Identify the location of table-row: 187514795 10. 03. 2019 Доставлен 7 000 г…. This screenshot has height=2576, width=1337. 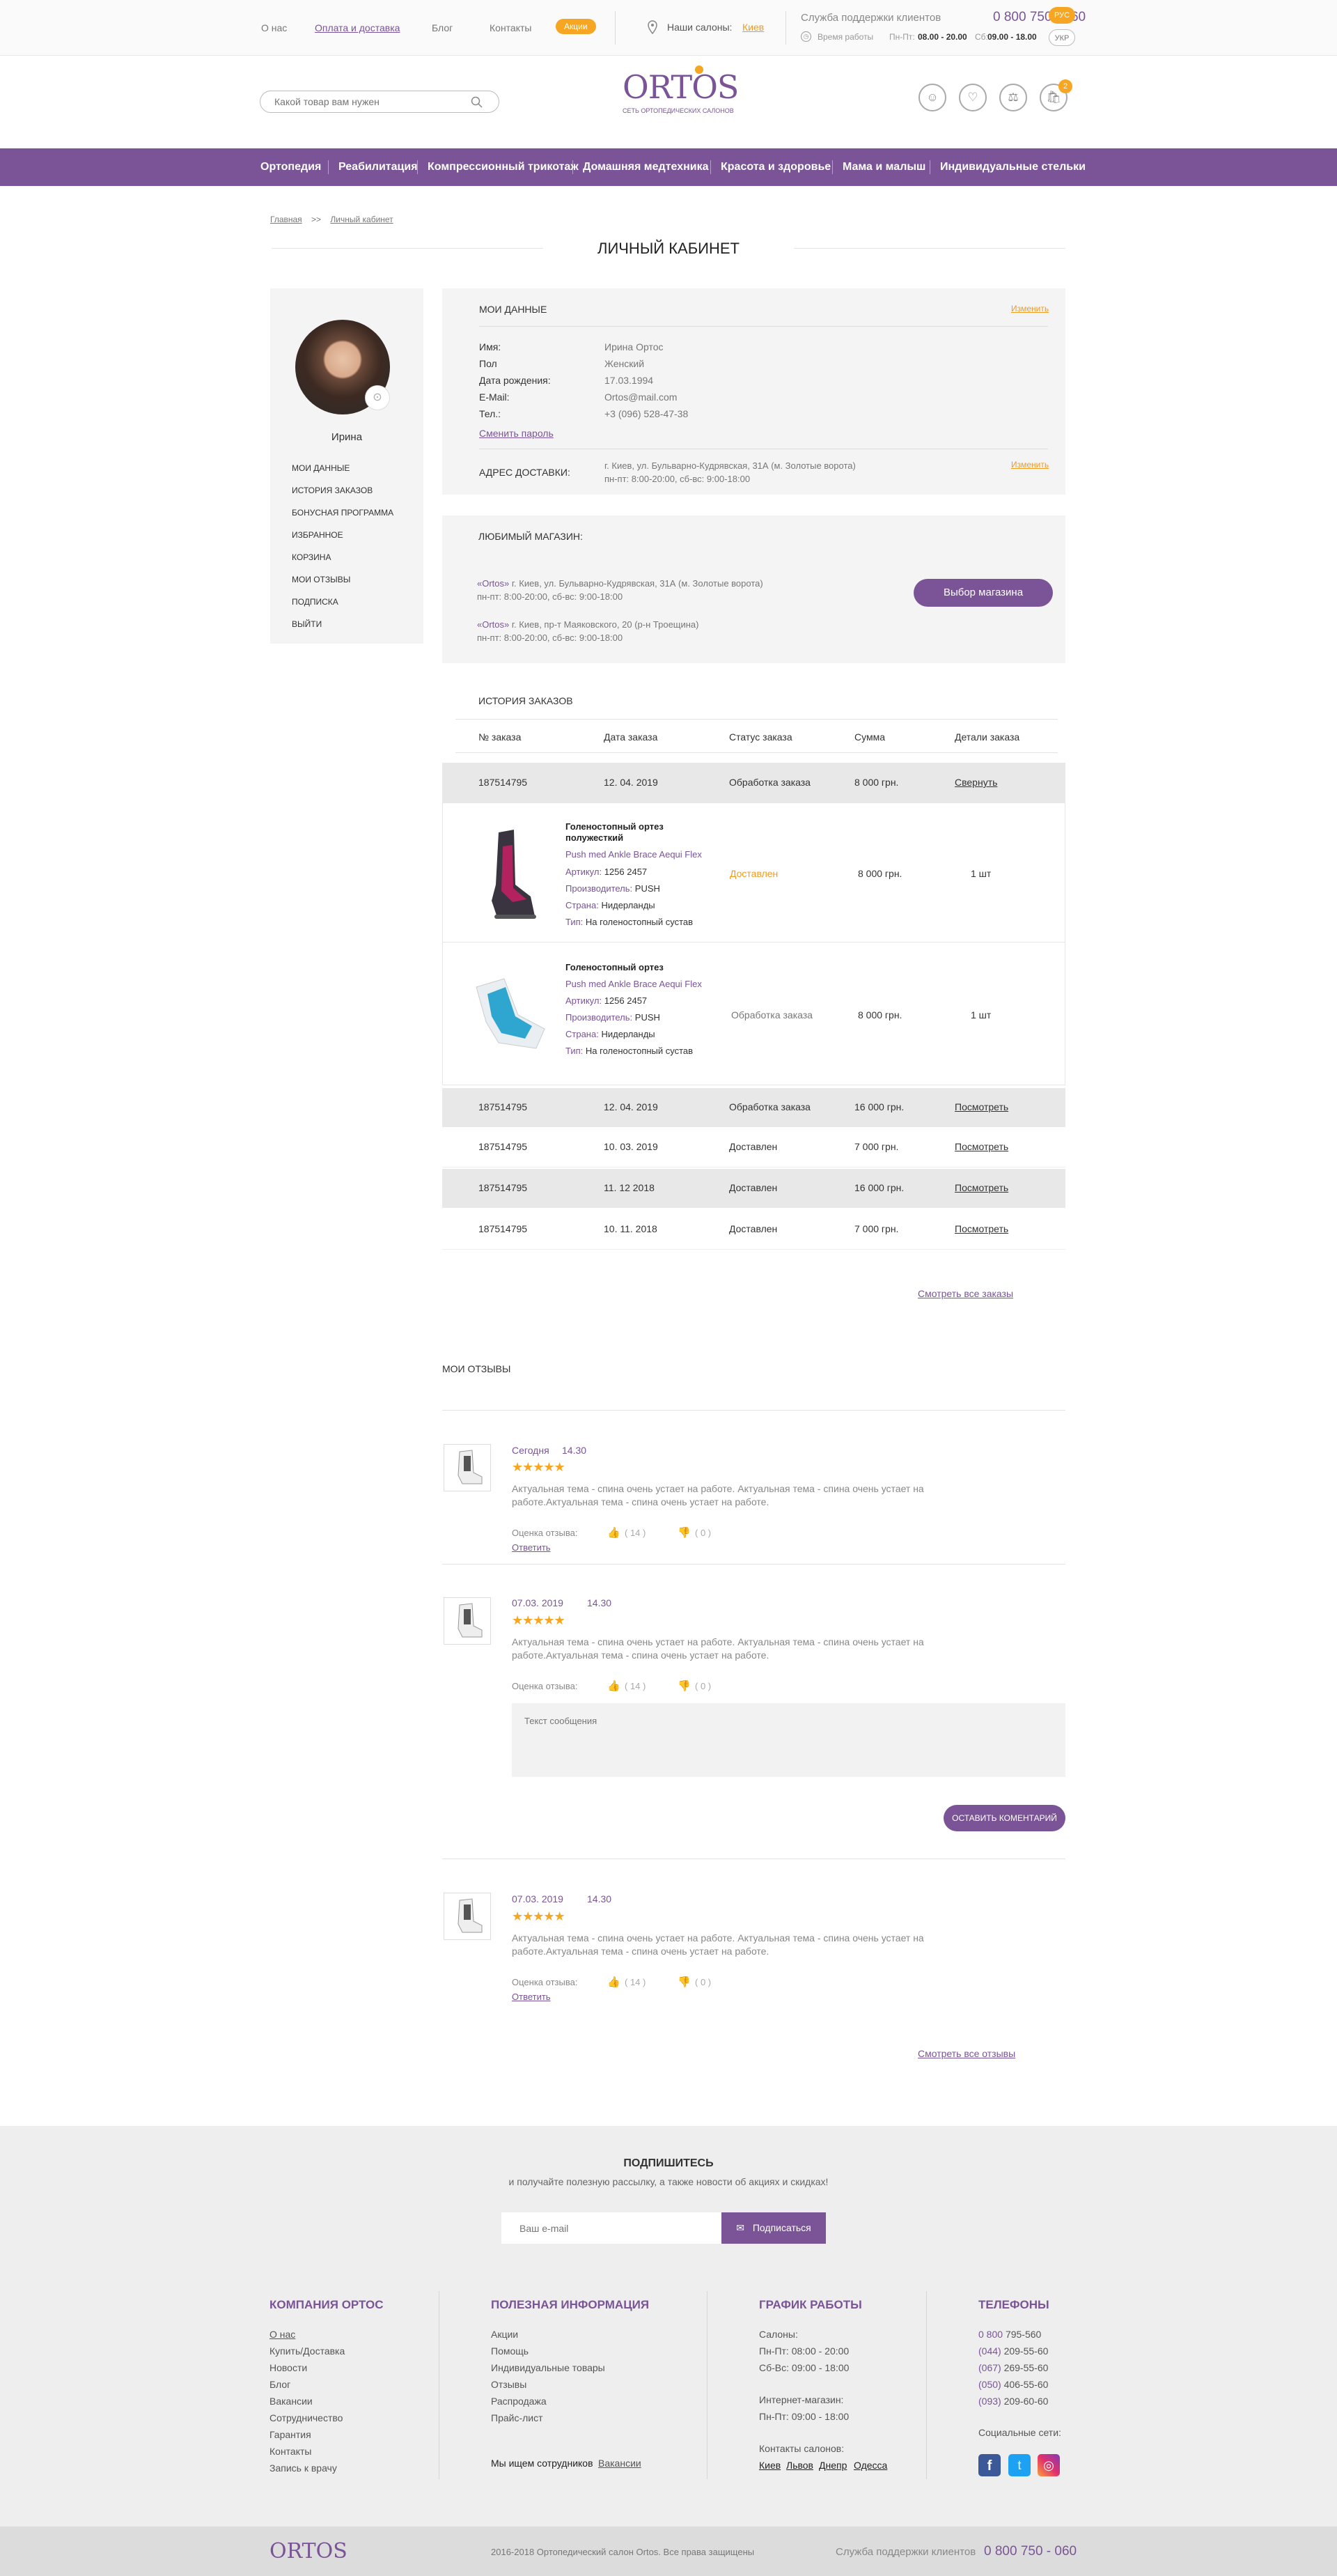
(754, 1147).